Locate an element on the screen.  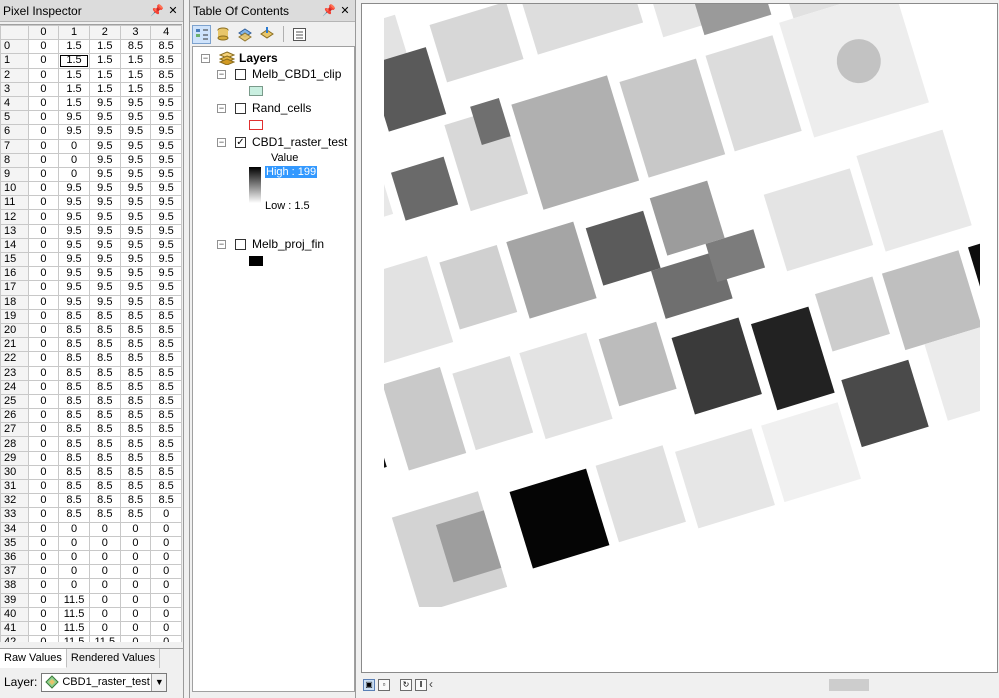
layer-row-melb-cbd1-clip: − Melb_CBD1_clip is located at coordinates (279, 74).